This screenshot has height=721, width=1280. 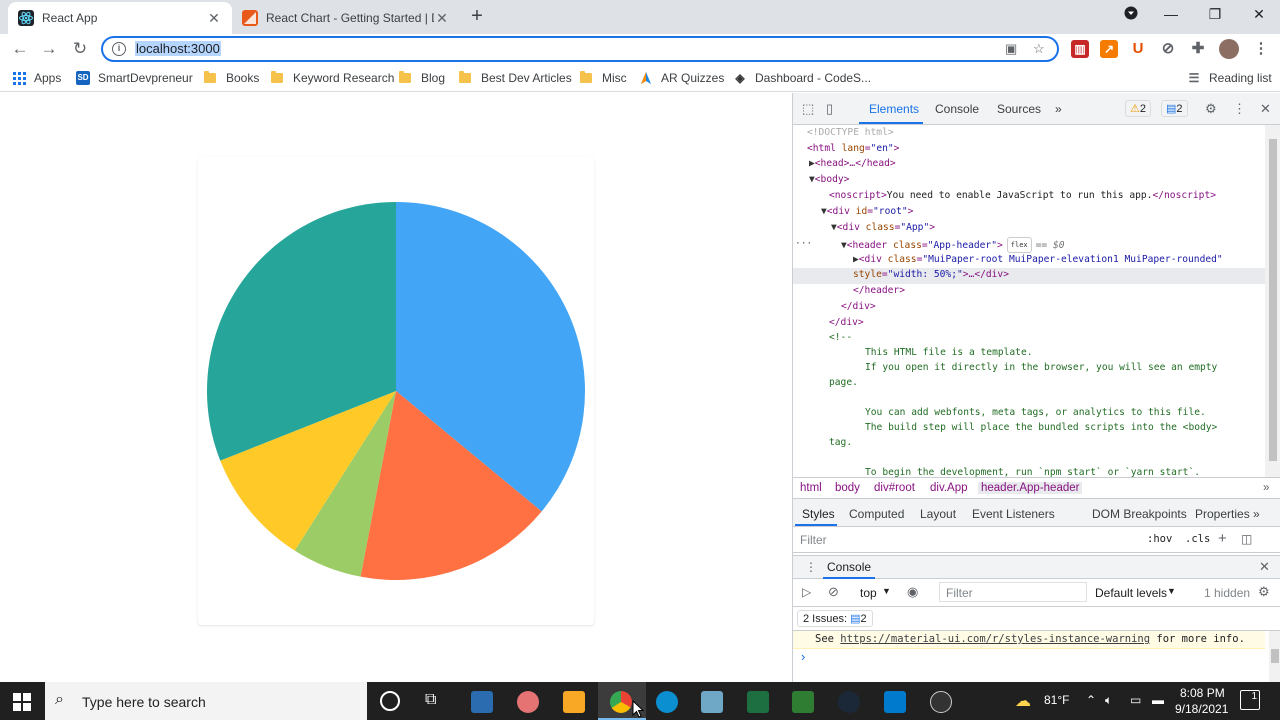 I want to click on new-style-rule-icon: +, so click(x=1222, y=538).